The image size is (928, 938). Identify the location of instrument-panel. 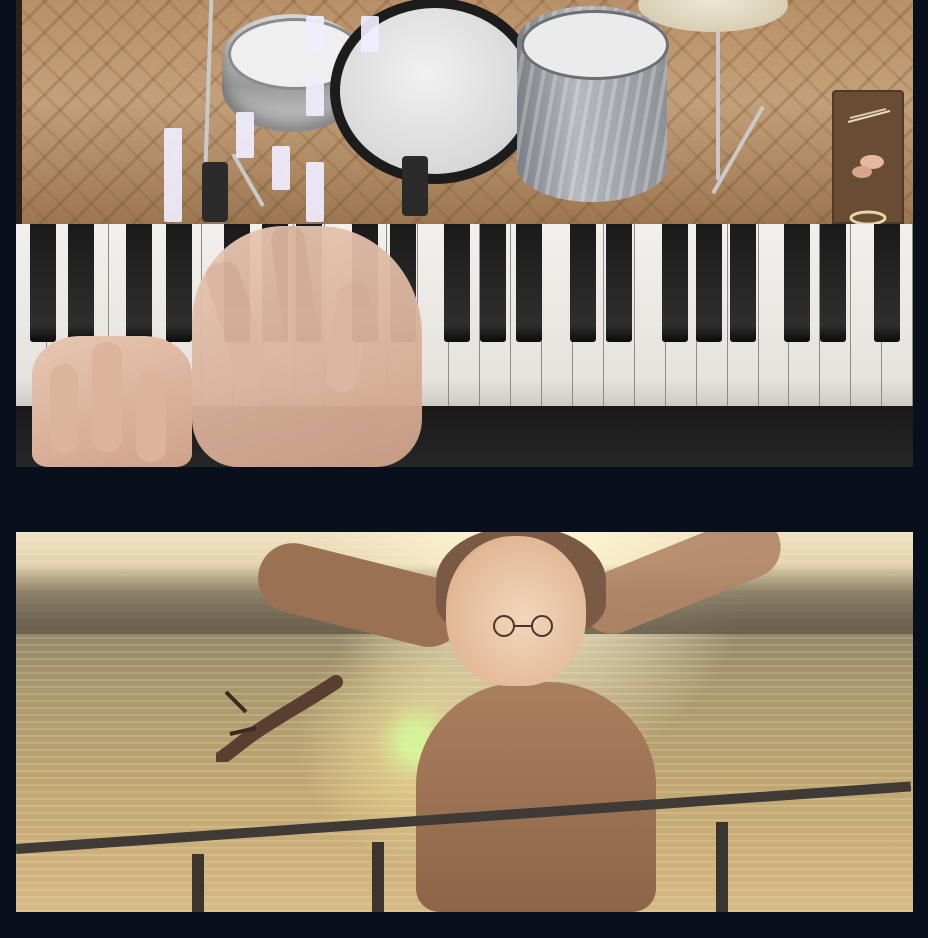
(868, 157).